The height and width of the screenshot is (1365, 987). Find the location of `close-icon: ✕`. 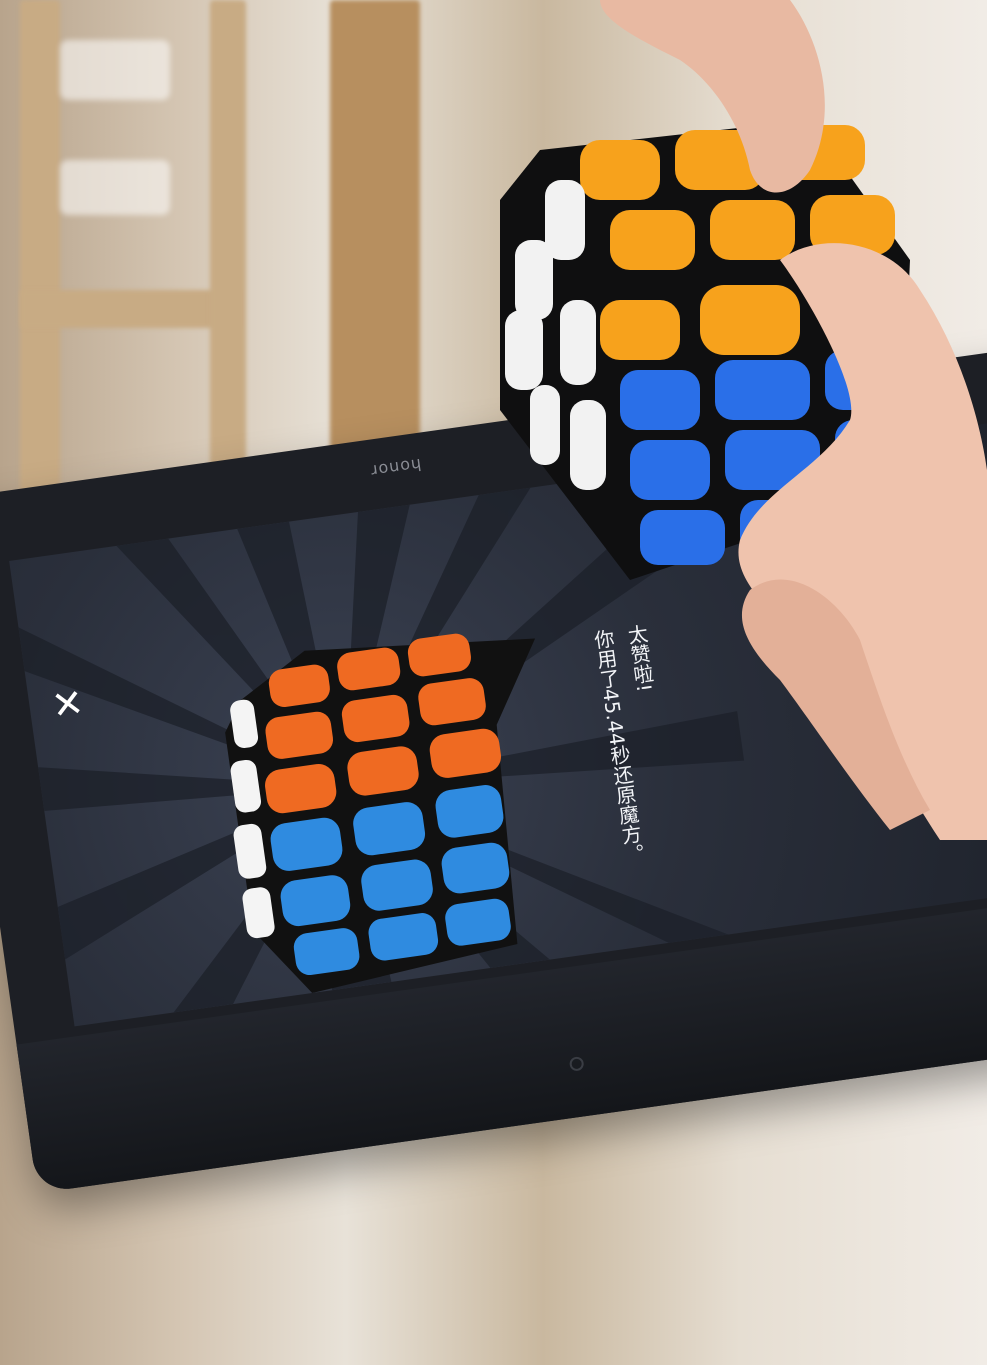

close-icon: ✕ is located at coordinates (67, 704).